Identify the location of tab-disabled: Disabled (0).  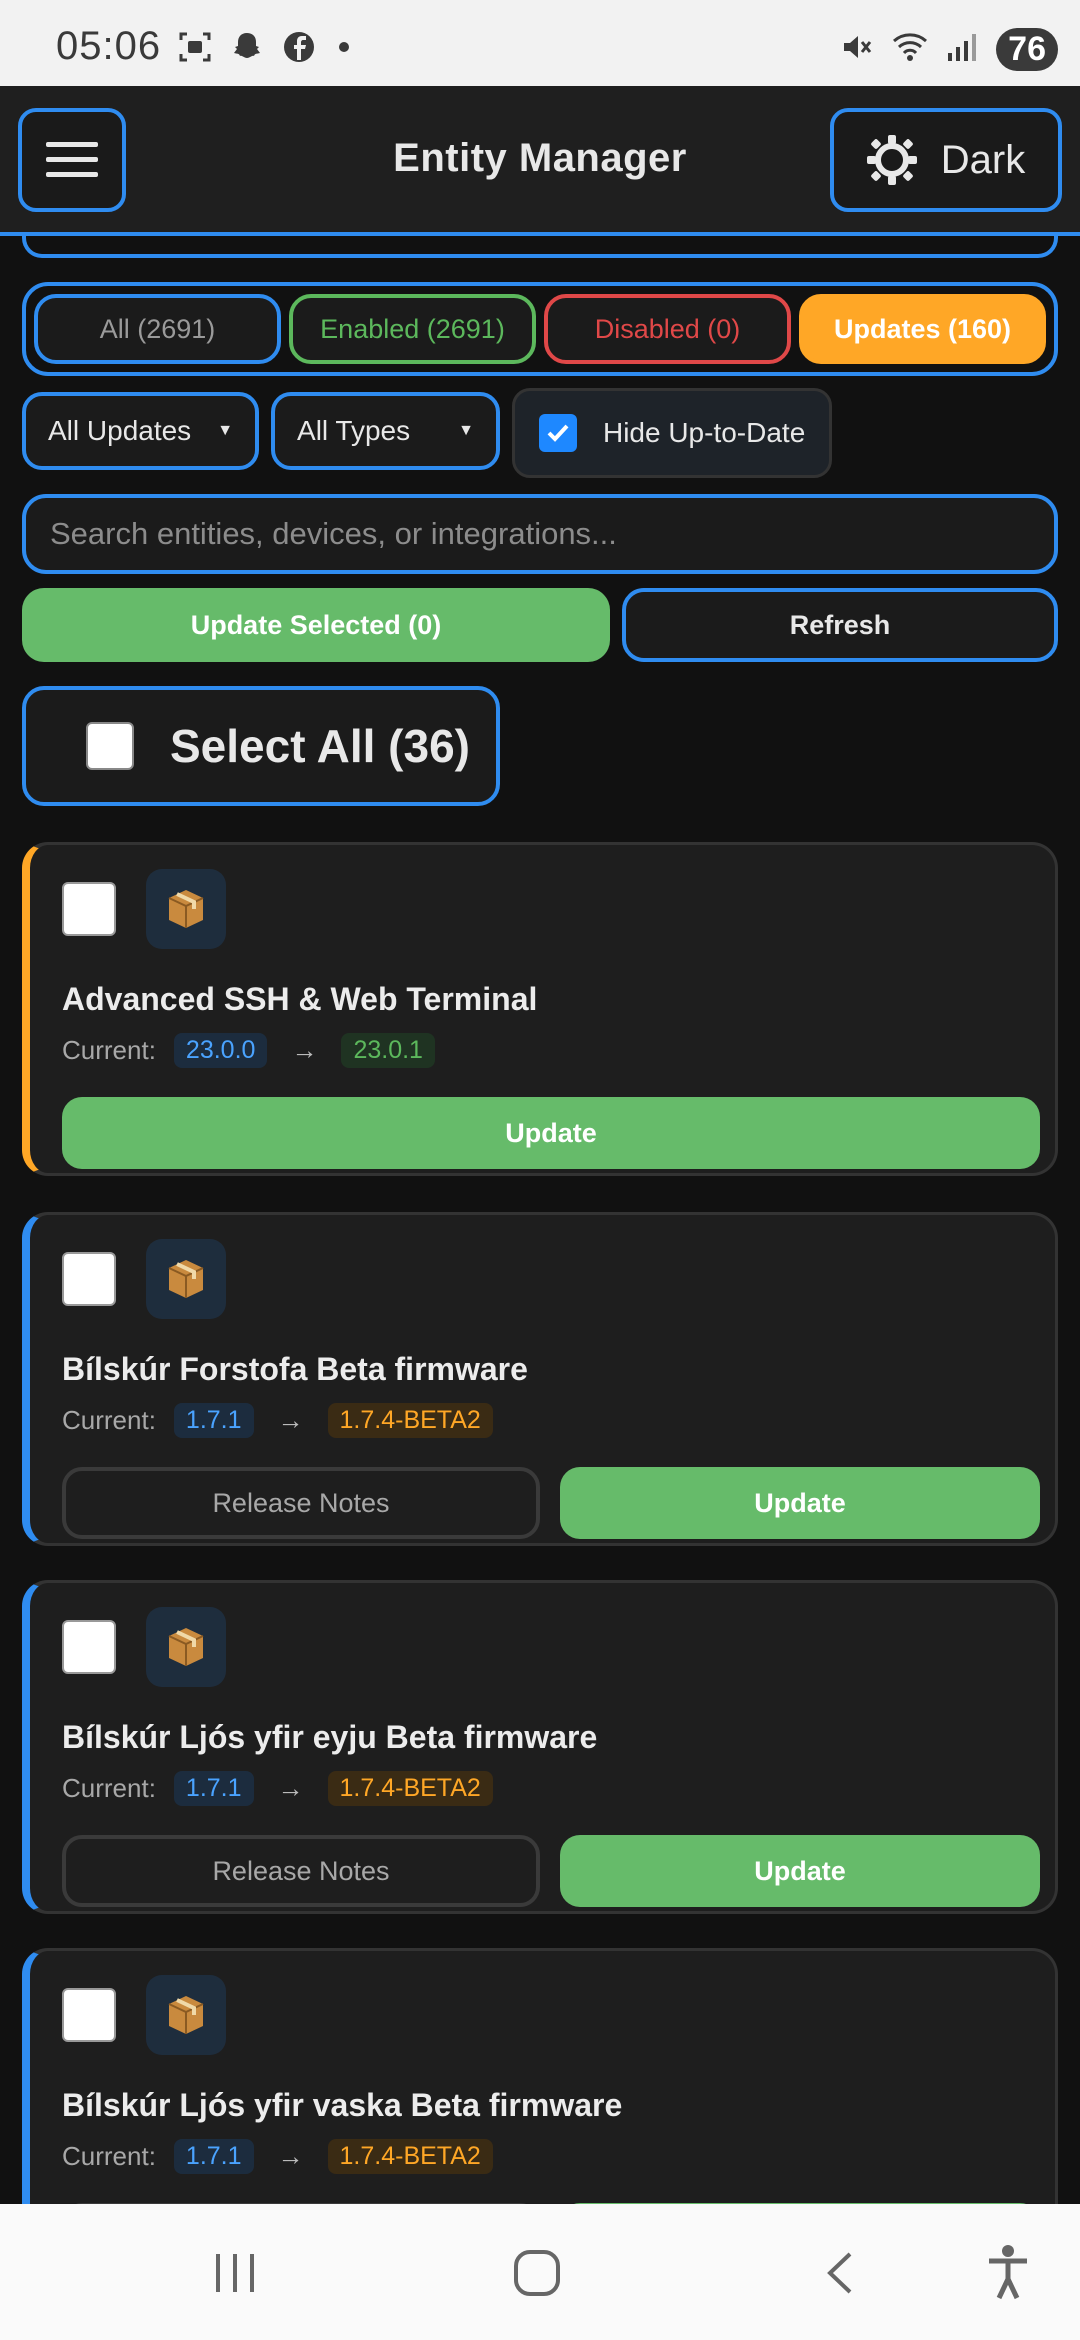
(667, 329).